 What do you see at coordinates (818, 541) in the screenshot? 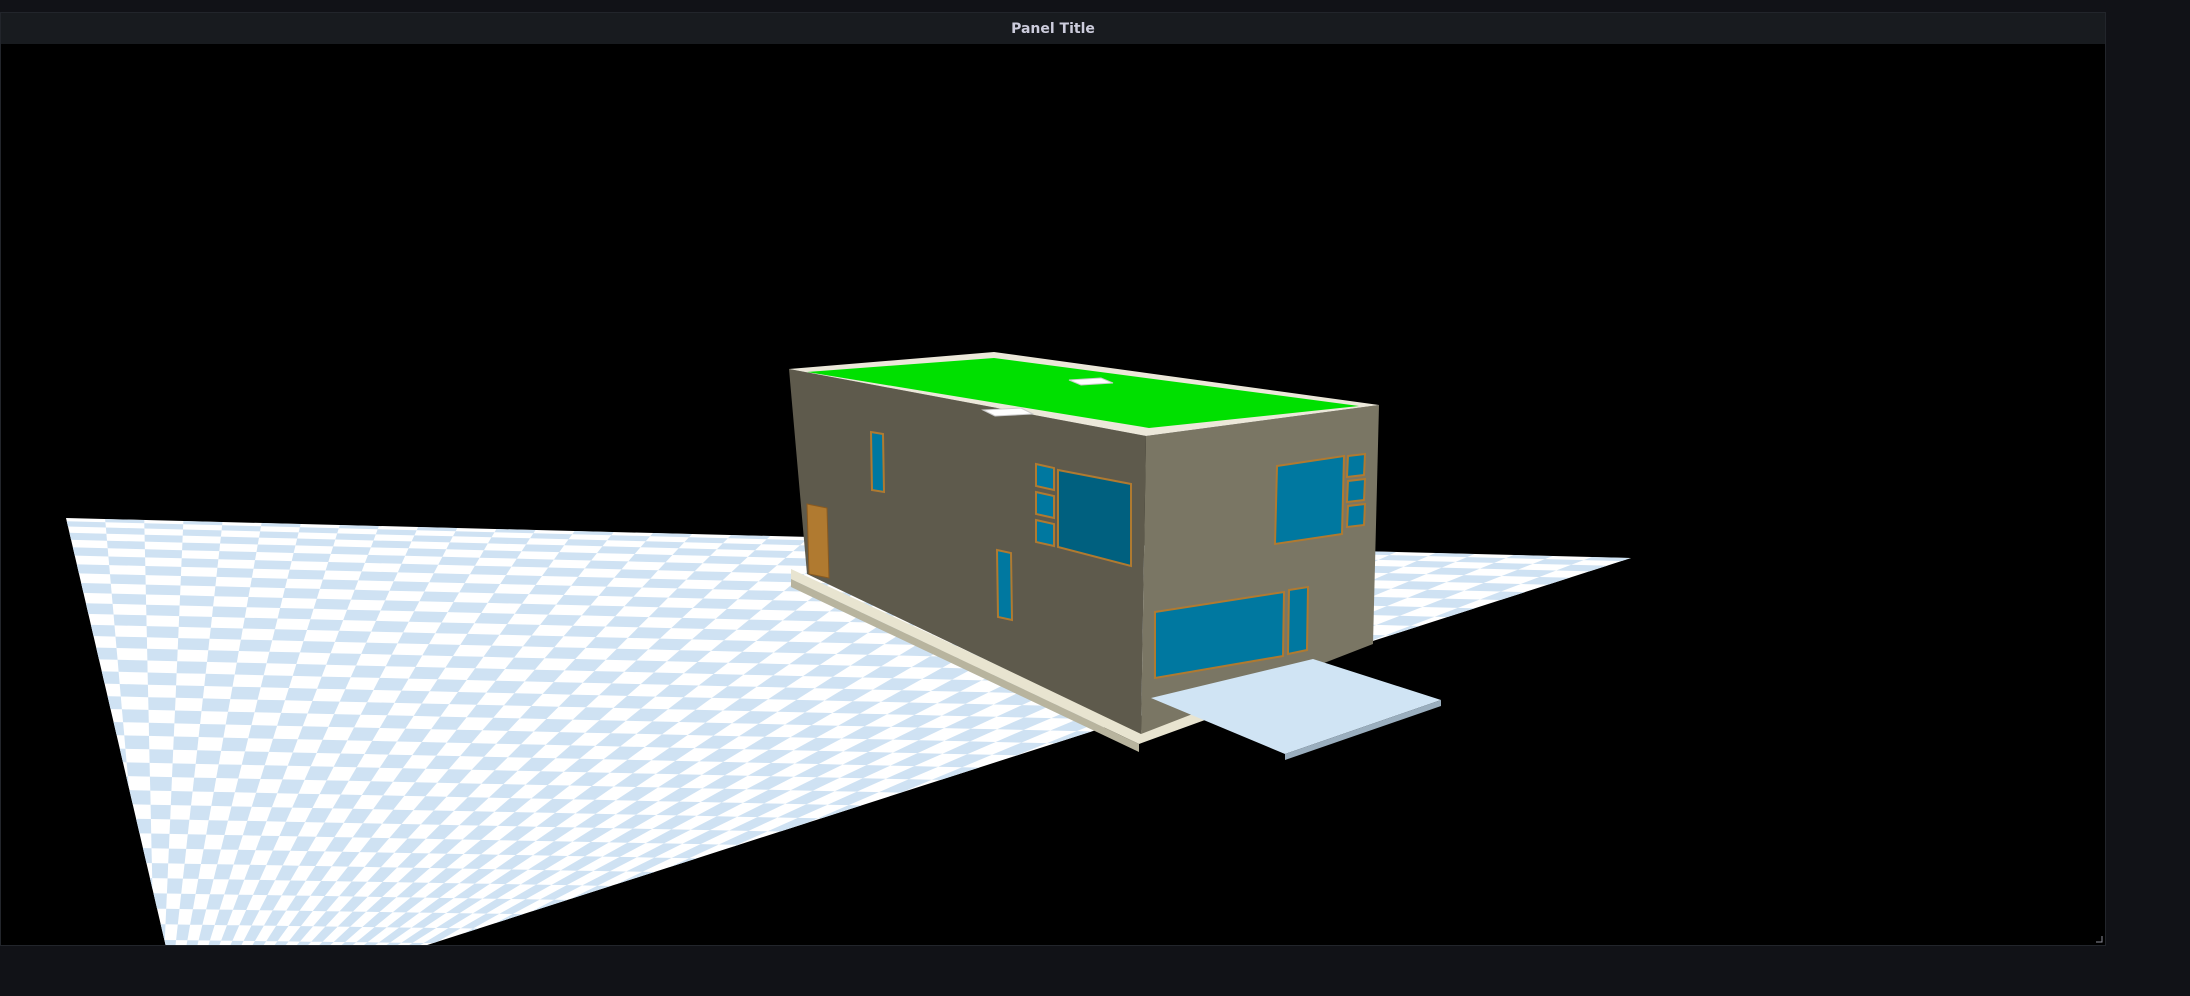
I see `door` at bounding box center [818, 541].